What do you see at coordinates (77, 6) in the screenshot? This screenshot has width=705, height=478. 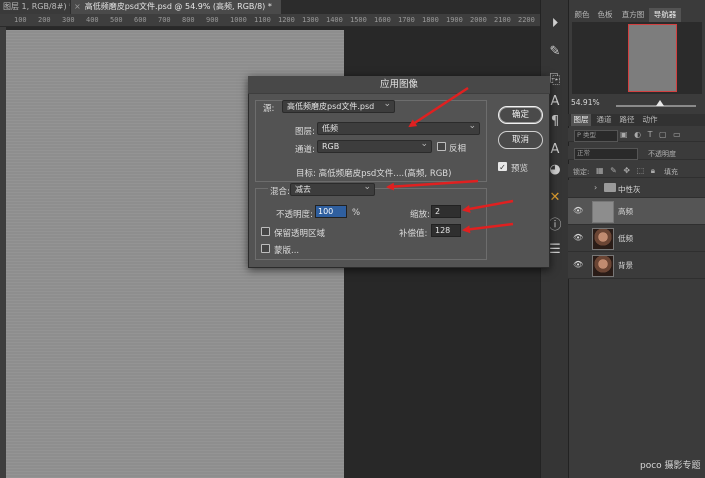 I see `close-icon: ×` at bounding box center [77, 6].